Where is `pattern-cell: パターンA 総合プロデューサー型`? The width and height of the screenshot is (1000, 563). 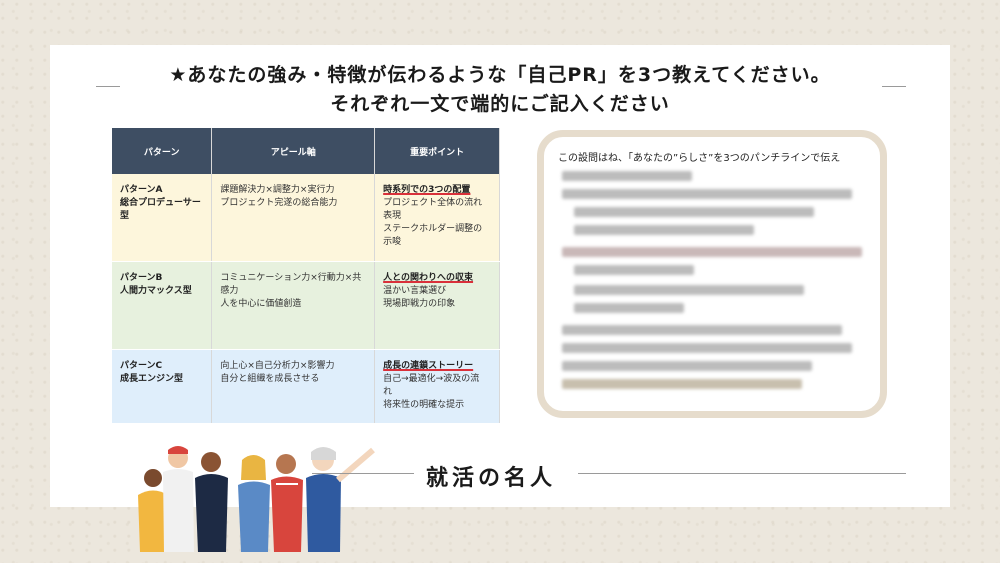
pattern-cell: パターンA 総合プロデューサー型 is located at coordinates (162, 218).